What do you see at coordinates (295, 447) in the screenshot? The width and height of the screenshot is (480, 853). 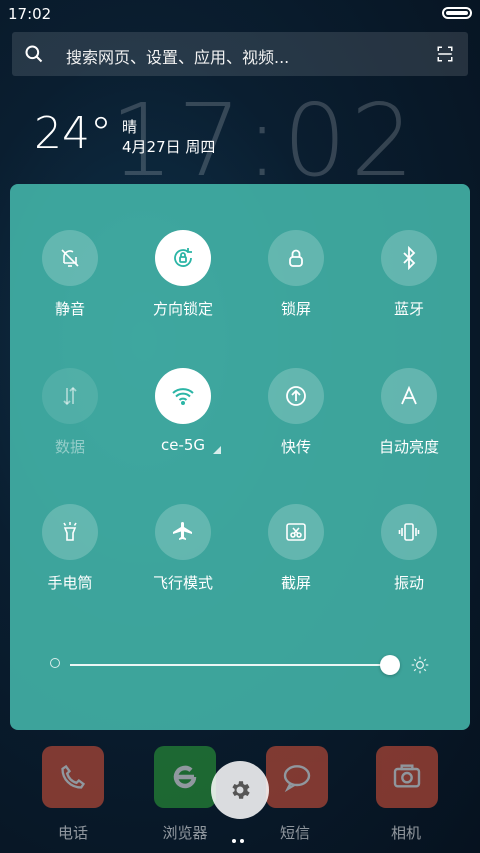 I see `tile-label: 快传` at bounding box center [295, 447].